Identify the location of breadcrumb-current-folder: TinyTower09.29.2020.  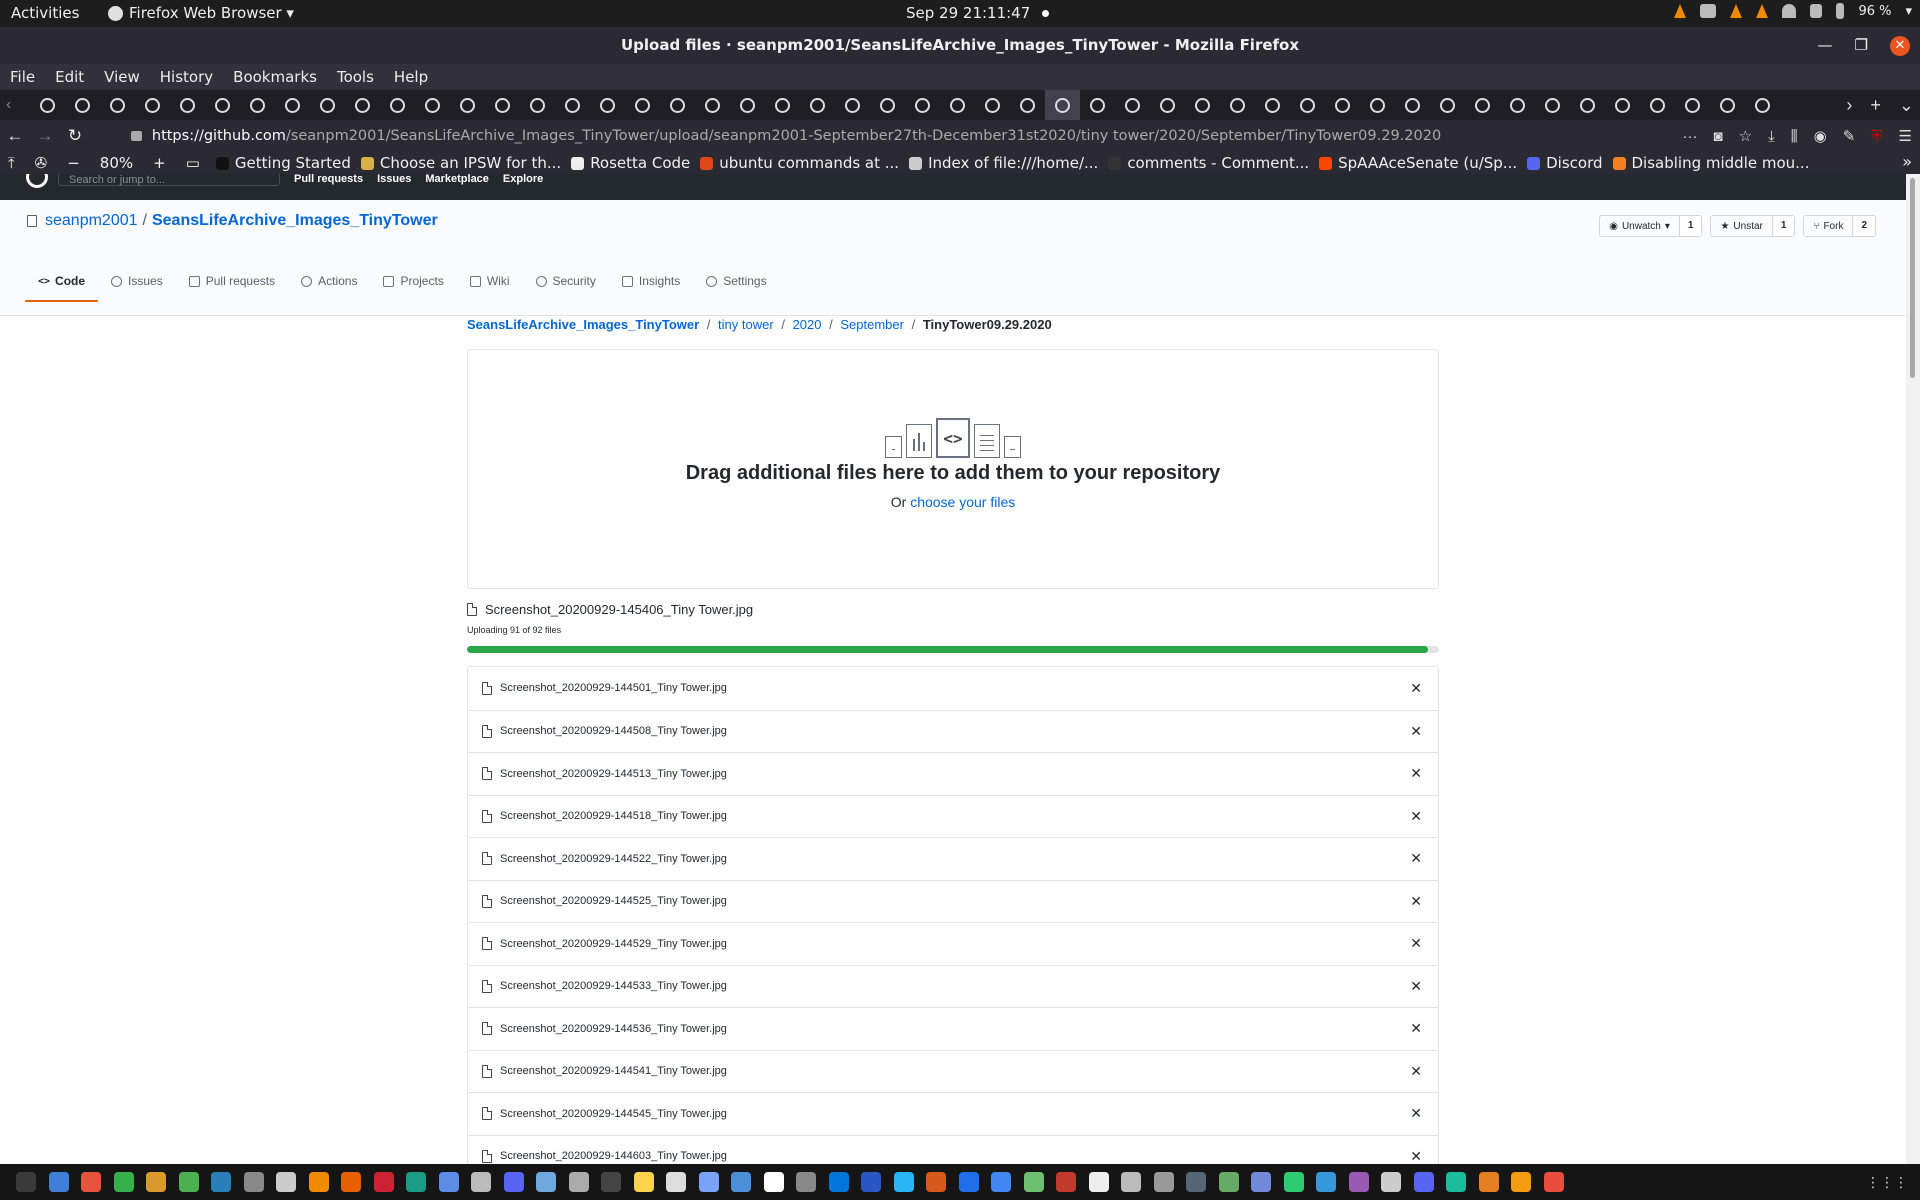
(987, 324).